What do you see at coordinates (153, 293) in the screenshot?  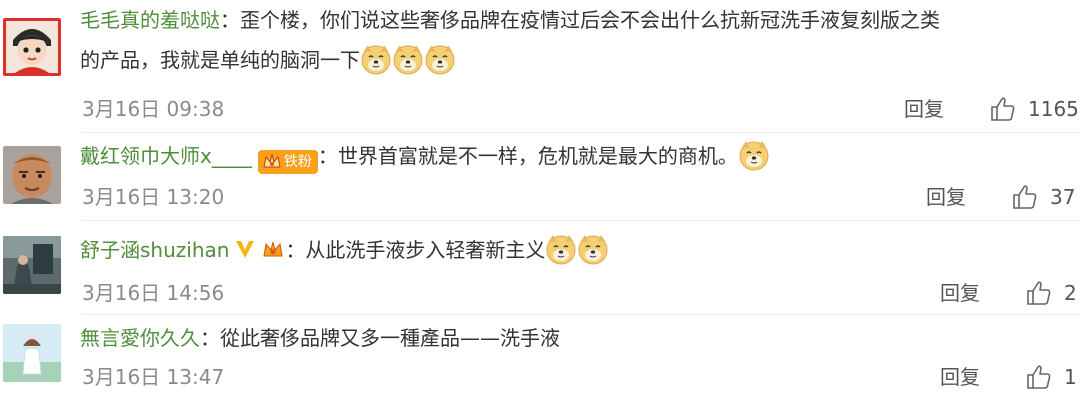 I see `comment-time: 3月16日 14:56` at bounding box center [153, 293].